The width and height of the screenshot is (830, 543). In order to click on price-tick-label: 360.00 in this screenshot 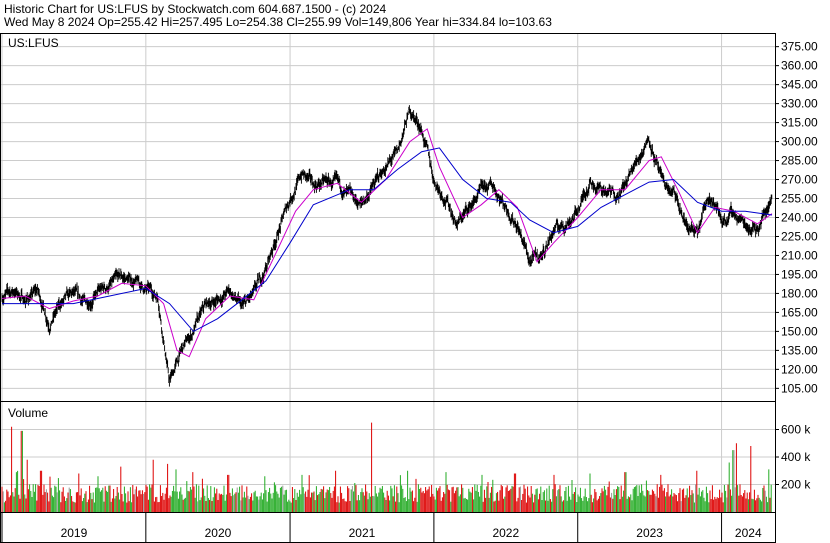, I will do `click(799, 66)`.